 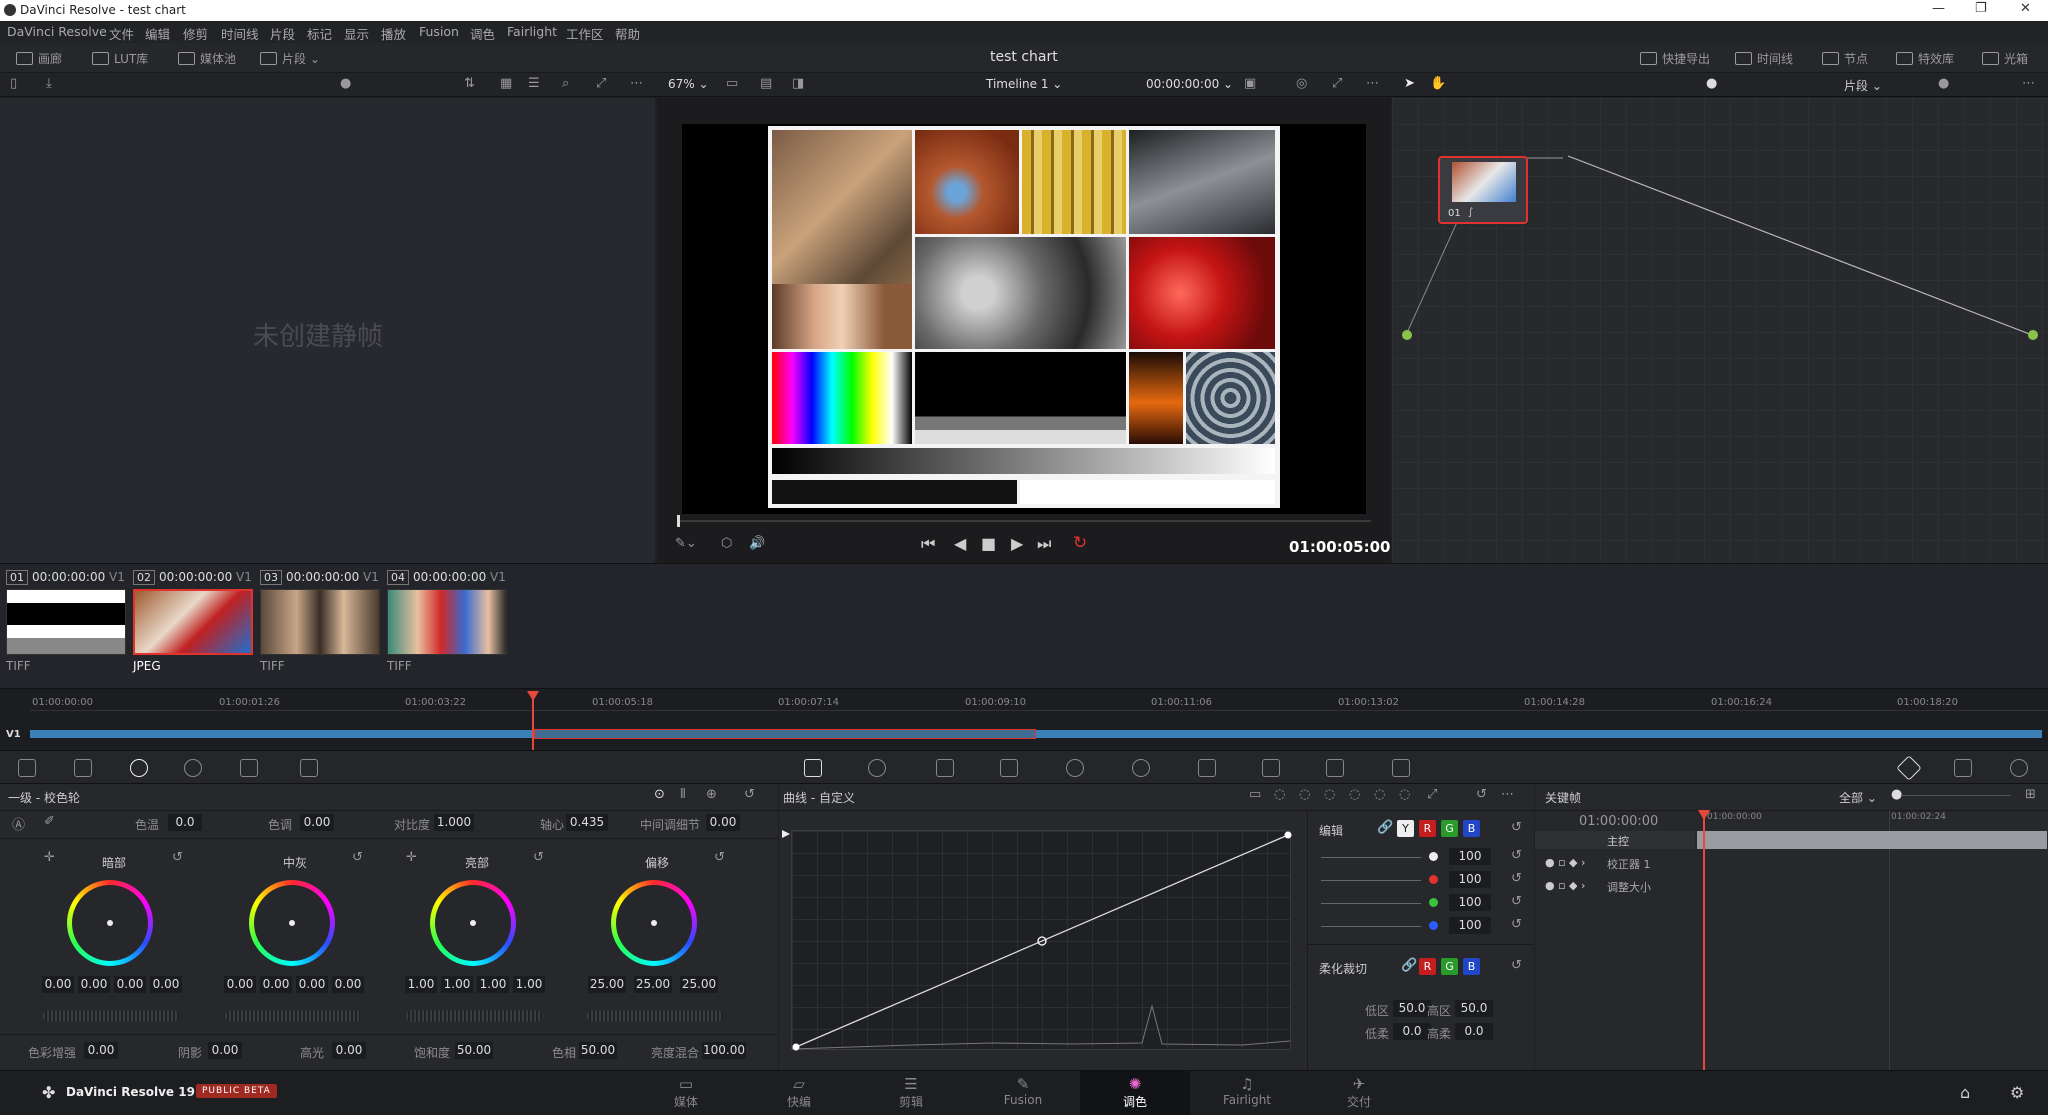 I want to click on gain-wheel, so click(x=473, y=923).